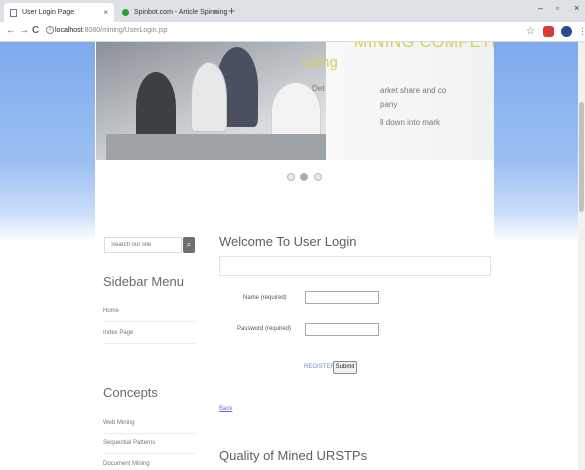 The height and width of the screenshot is (470, 585). Describe the element at coordinates (536, 142) in the screenshot. I see `background-right` at that location.